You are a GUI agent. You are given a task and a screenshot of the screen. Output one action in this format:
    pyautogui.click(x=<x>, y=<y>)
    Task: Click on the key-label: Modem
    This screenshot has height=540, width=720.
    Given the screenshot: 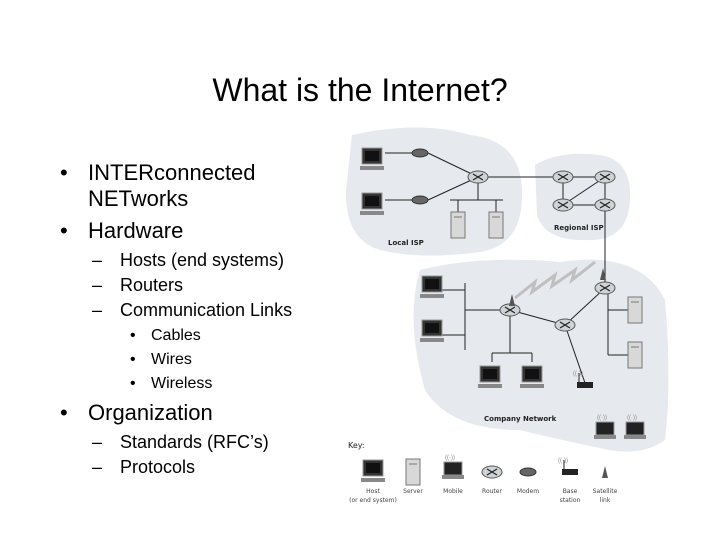 What is the action you would take?
    pyautogui.click(x=528, y=491)
    